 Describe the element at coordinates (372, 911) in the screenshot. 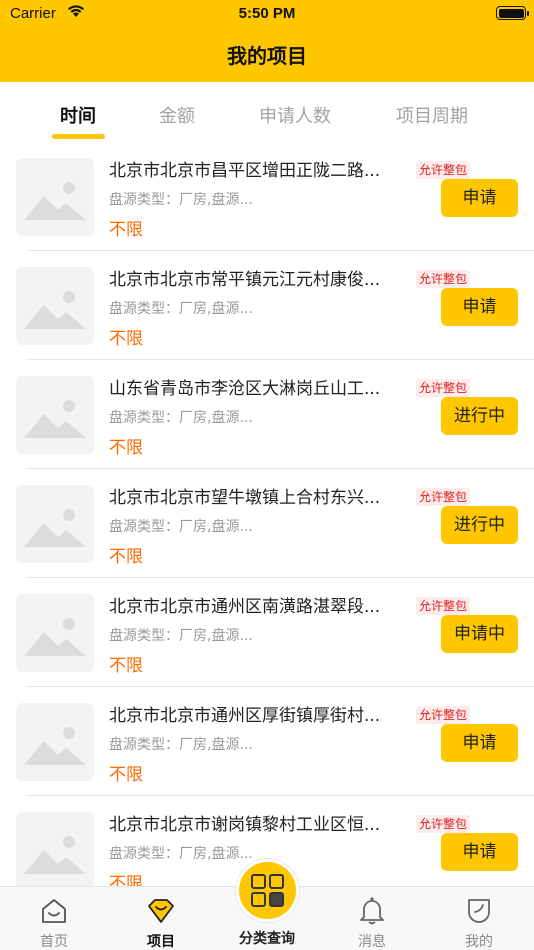

I see `bell-icon` at that location.